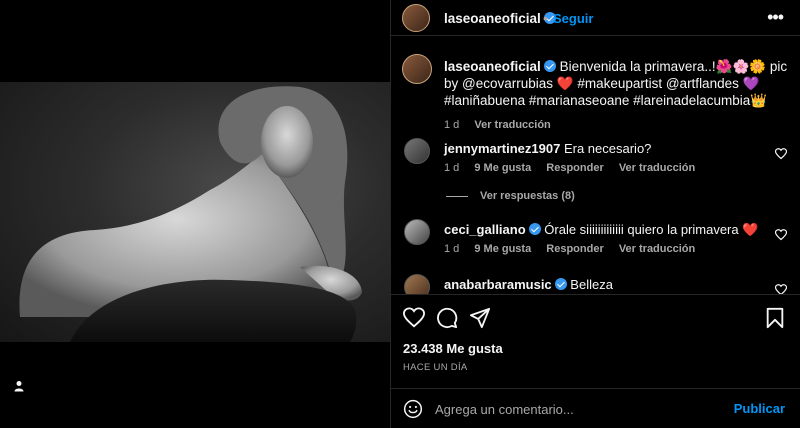 This screenshot has width=800, height=428. What do you see at coordinates (502, 148) in the screenshot?
I see `commenter-username: jennymartinez1907` at bounding box center [502, 148].